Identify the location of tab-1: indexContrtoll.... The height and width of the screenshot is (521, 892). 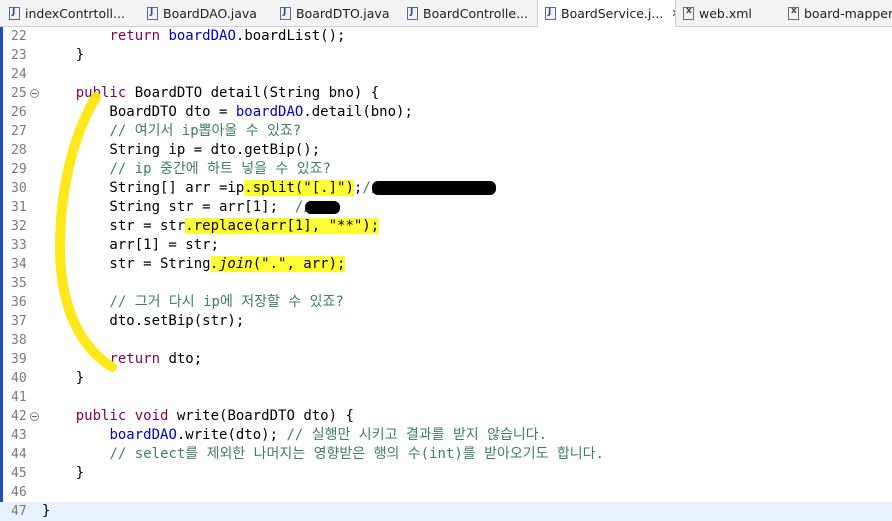
(70, 13).